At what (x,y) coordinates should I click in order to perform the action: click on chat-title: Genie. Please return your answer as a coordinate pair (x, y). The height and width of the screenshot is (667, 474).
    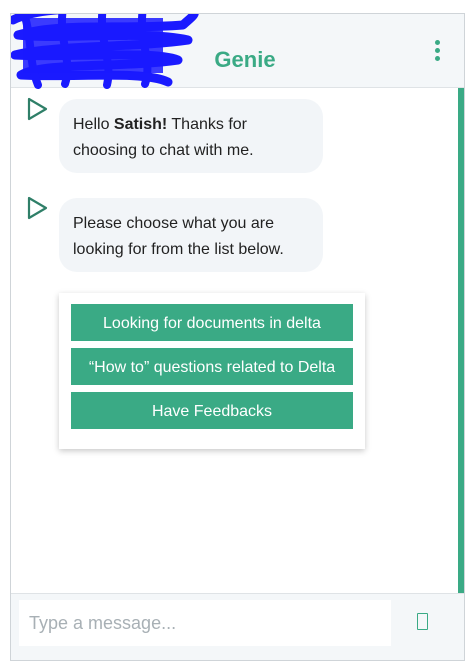
    Looking at the image, I should click on (245, 59).